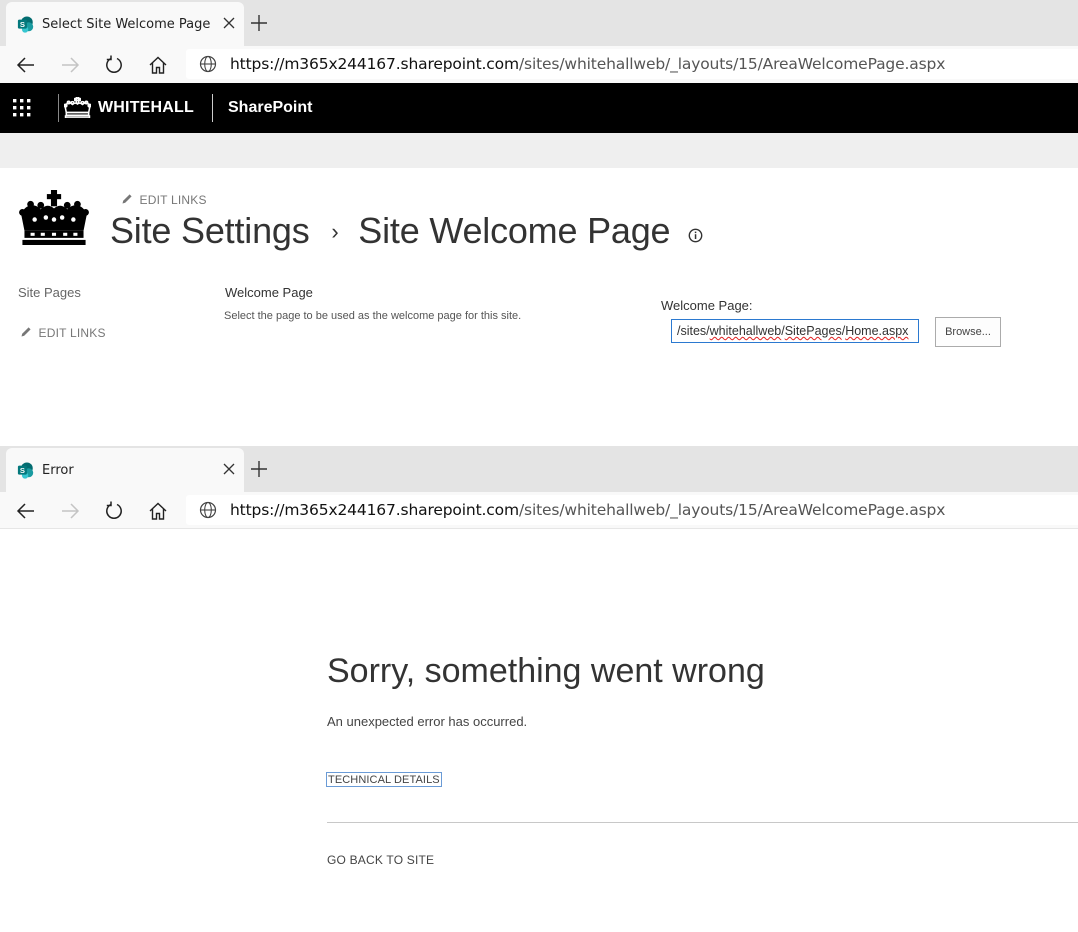  What do you see at coordinates (212, 108) in the screenshot?
I see `suite-divider` at bounding box center [212, 108].